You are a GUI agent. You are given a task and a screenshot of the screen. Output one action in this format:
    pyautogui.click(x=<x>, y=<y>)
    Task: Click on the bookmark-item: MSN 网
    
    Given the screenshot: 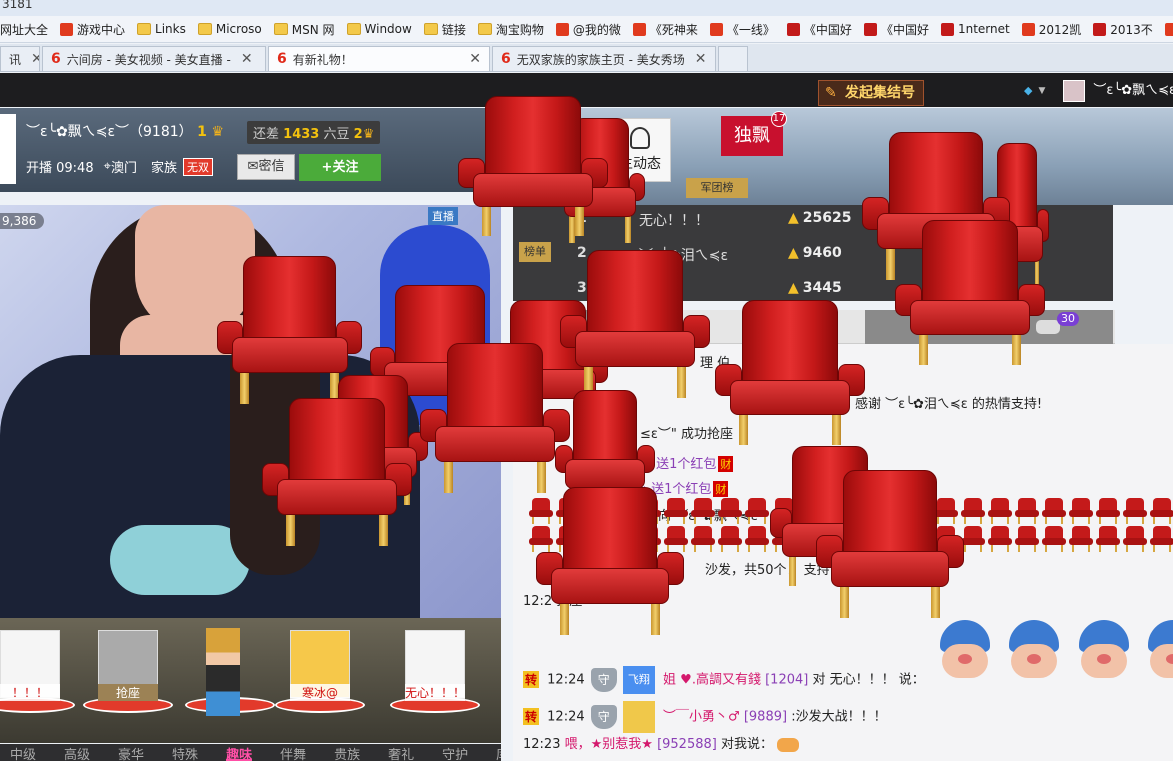 What is the action you would take?
    pyautogui.click(x=304, y=29)
    